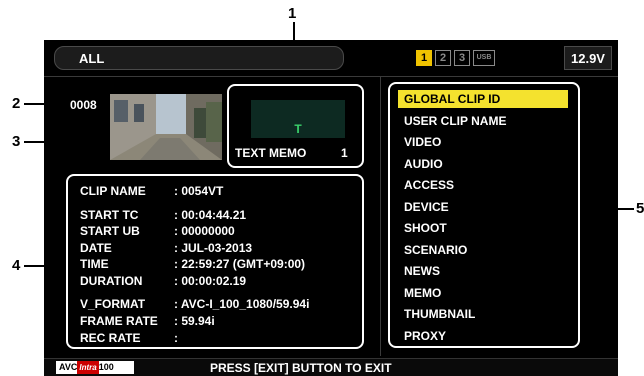  I want to click on menu-item-memo: MEMO, so click(483, 293).